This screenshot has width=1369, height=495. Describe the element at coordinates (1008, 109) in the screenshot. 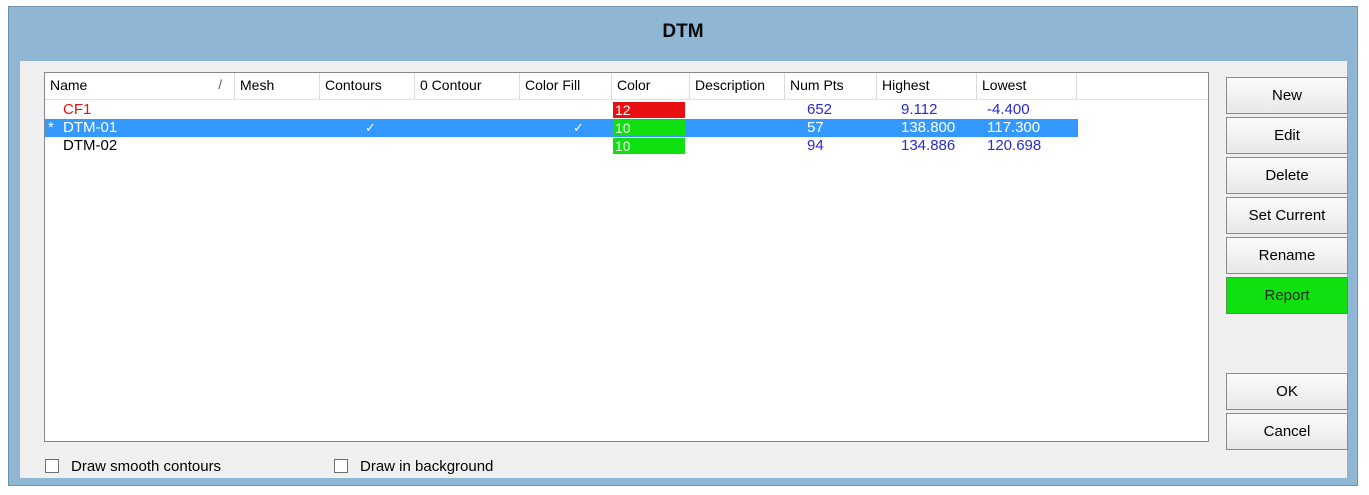

I see `row-lowest: -4.400` at that location.